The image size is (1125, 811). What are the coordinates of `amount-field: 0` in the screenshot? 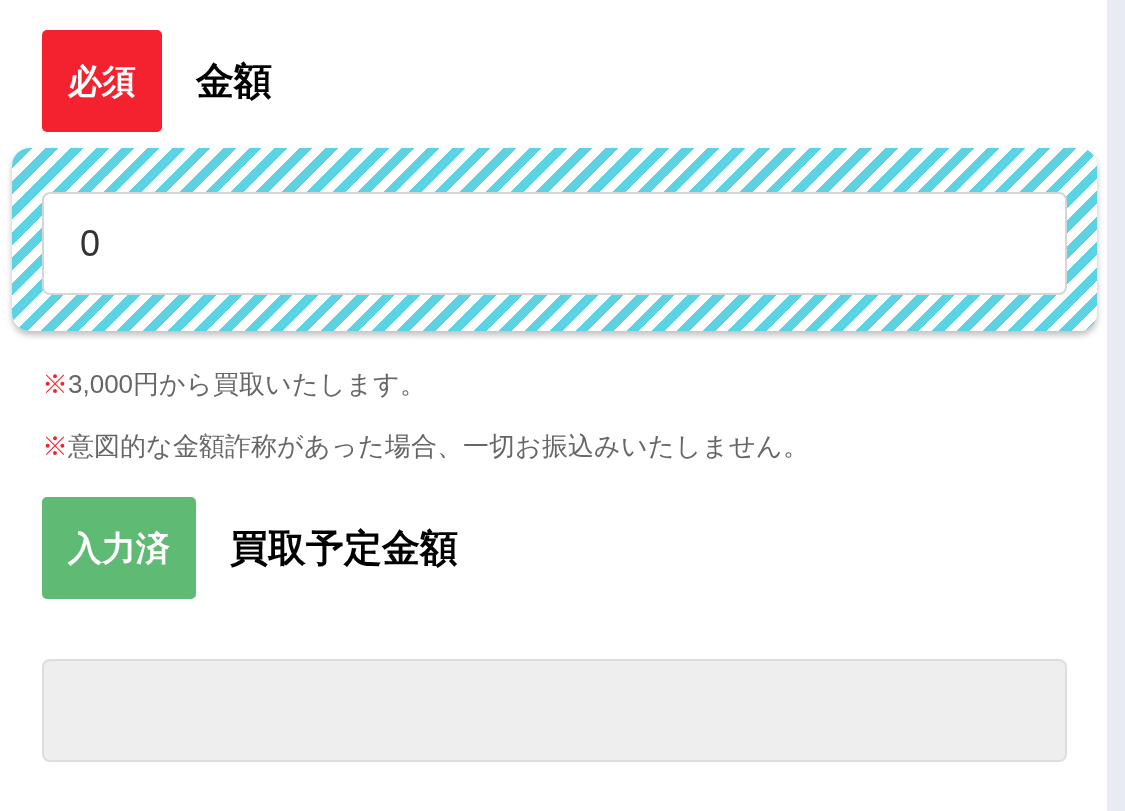 It's located at (554, 243).